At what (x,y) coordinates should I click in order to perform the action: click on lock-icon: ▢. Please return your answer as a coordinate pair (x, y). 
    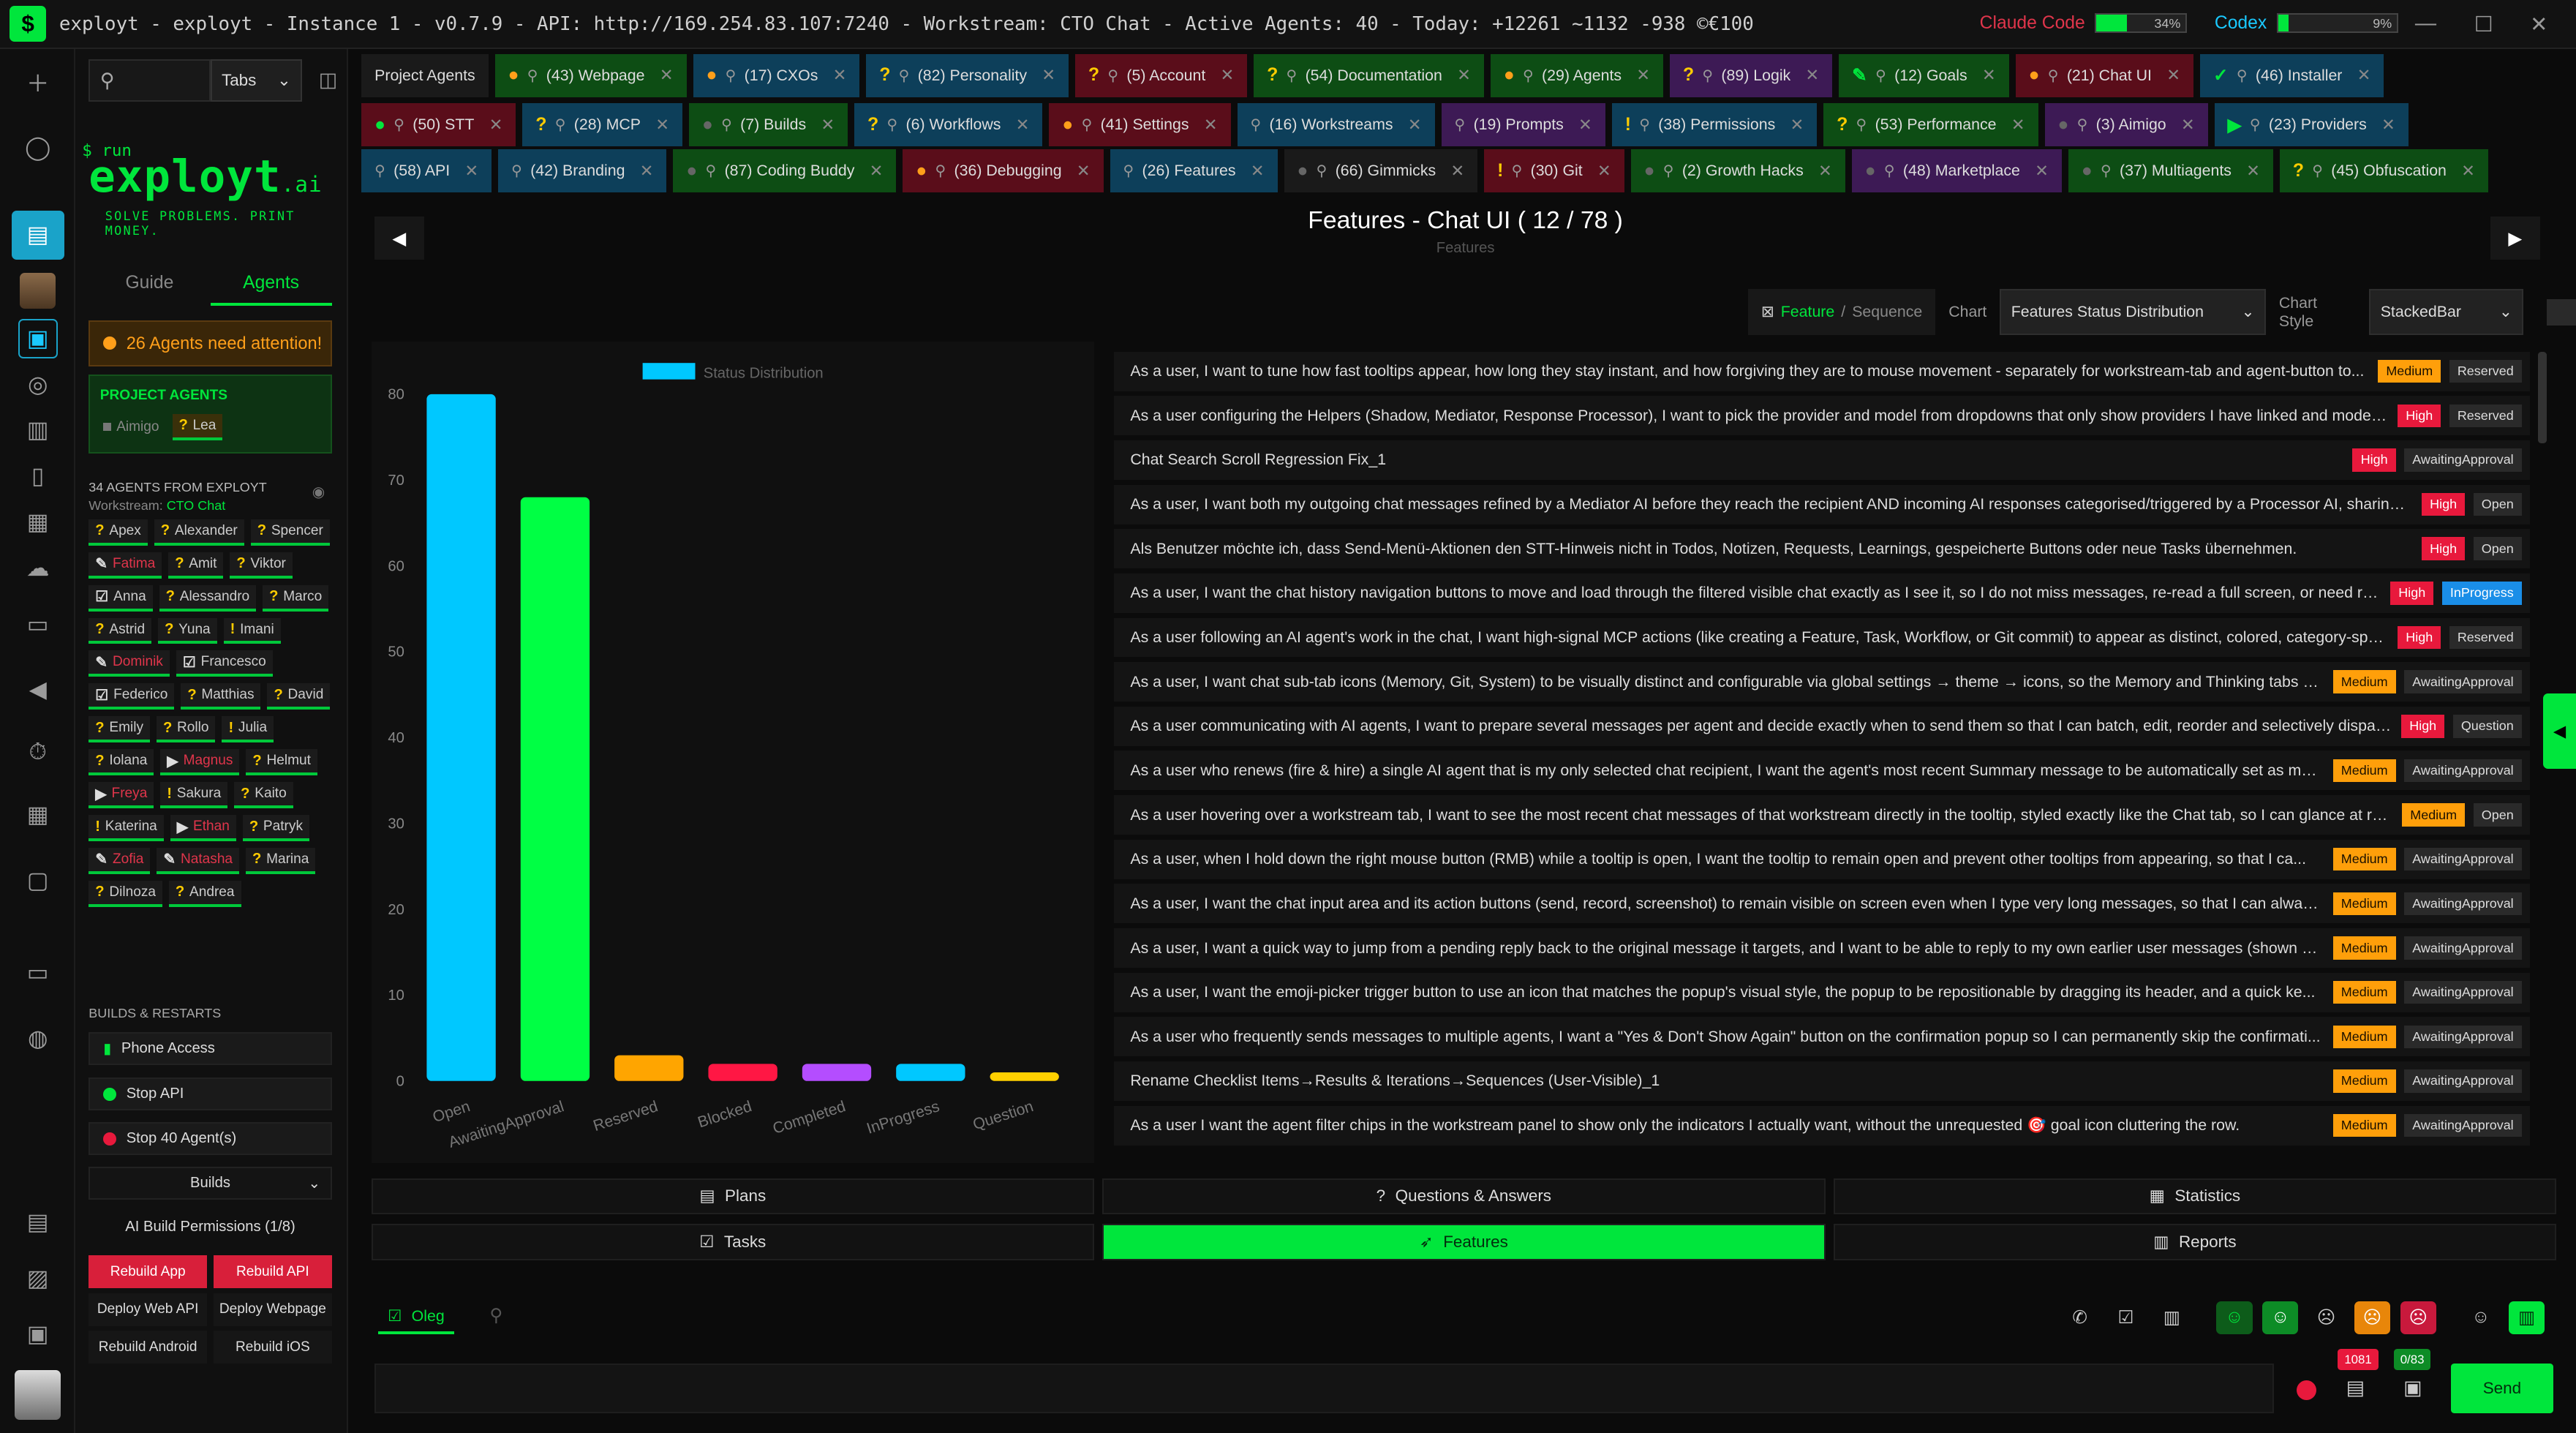
    Looking at the image, I should click on (38, 880).